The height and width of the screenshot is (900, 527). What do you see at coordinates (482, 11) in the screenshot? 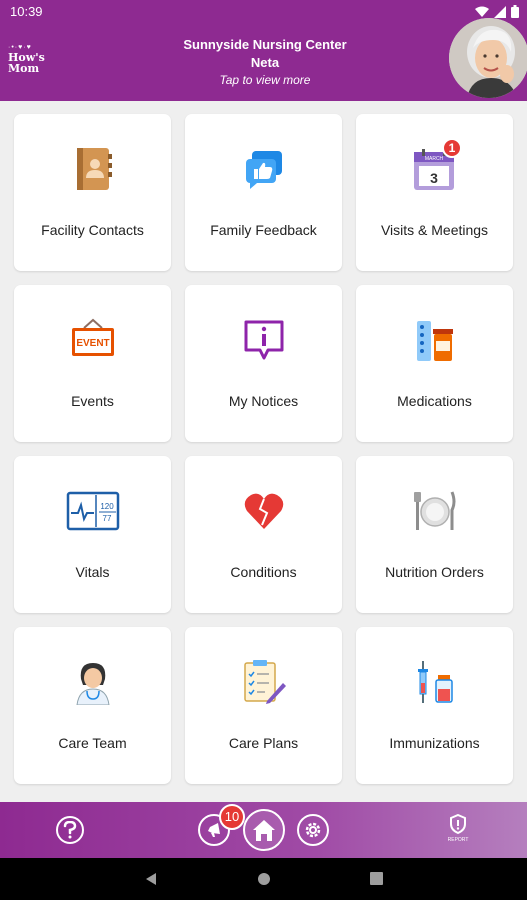
I see `wifi-icon` at bounding box center [482, 11].